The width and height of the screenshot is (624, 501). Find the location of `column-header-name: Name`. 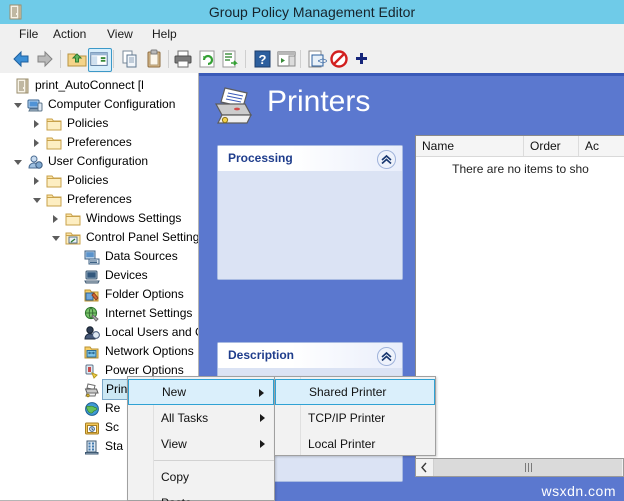

column-header-name: Name is located at coordinates (470, 146).